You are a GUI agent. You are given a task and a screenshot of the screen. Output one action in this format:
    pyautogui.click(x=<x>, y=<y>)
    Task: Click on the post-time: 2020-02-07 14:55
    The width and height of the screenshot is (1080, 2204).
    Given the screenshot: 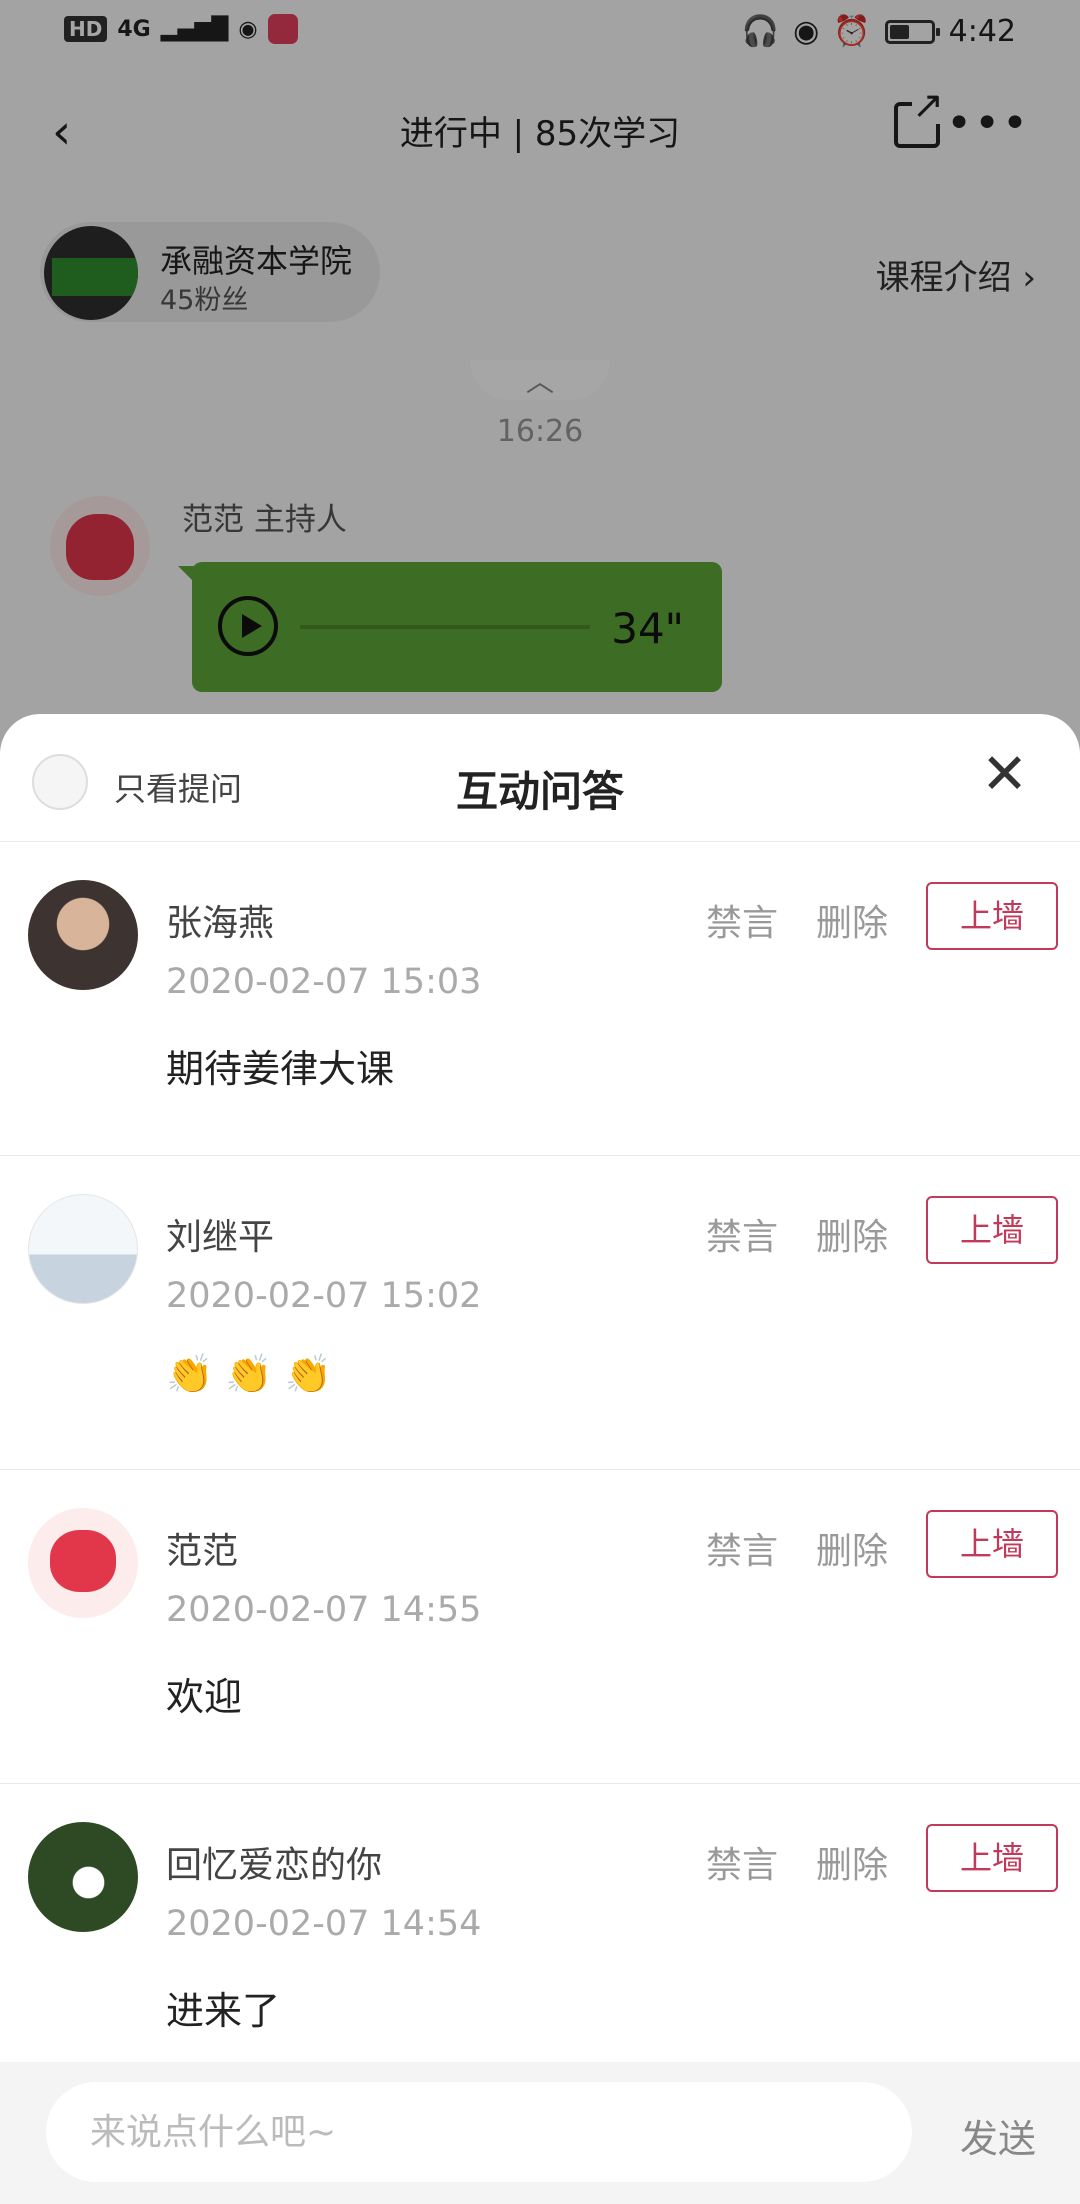 What is the action you would take?
    pyautogui.click(x=324, y=1610)
    